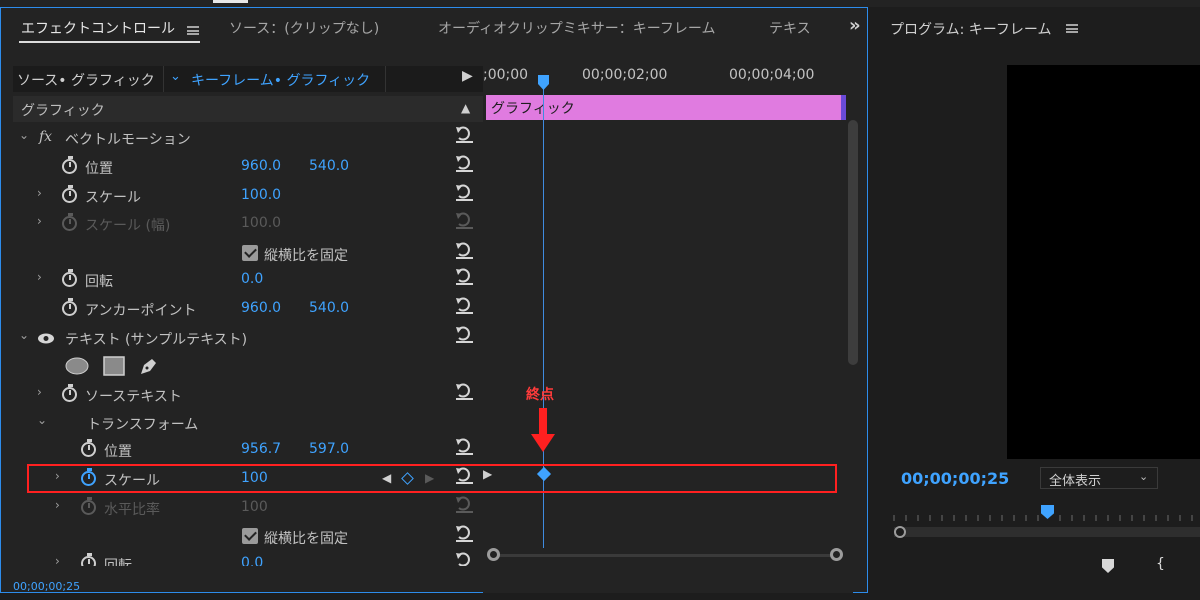 The image size is (1200, 600). What do you see at coordinates (971, 29) in the screenshot?
I see `panel-title: プログラム: キーフレーム` at bounding box center [971, 29].